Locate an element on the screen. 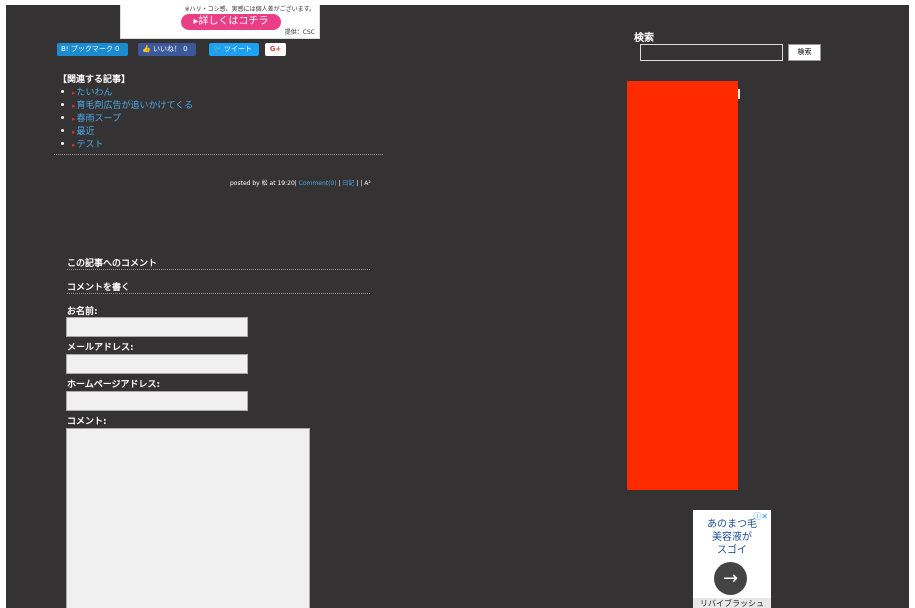 This screenshot has width=915, height=608. search-input is located at coordinates (711, 52).